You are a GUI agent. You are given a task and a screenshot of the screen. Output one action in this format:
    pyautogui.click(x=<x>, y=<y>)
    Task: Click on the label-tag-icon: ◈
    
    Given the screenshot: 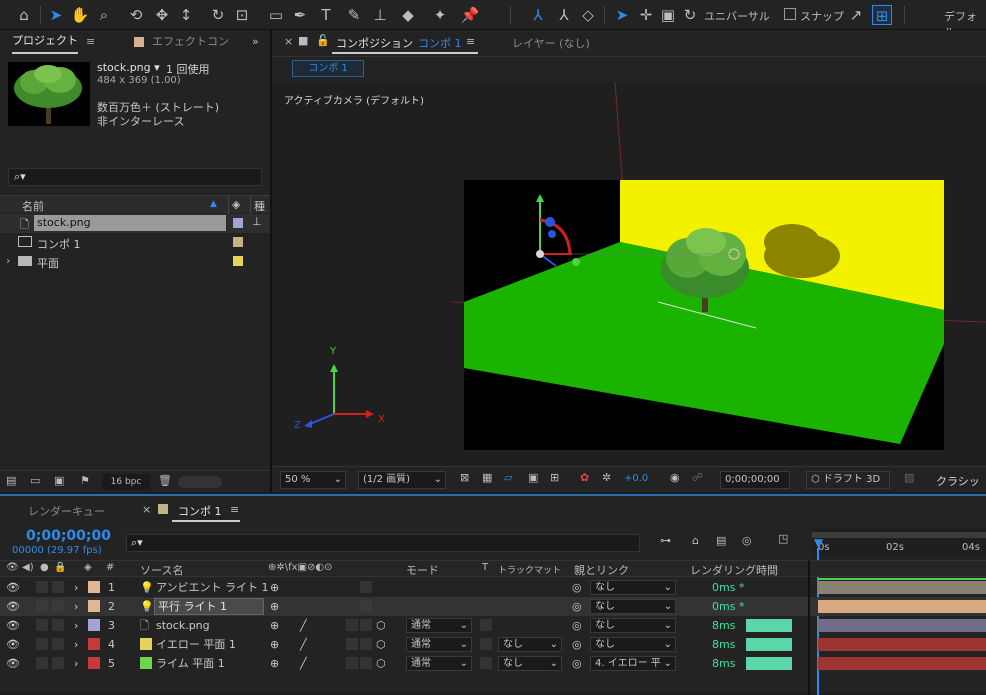 What is the action you would take?
    pyautogui.click(x=236, y=204)
    